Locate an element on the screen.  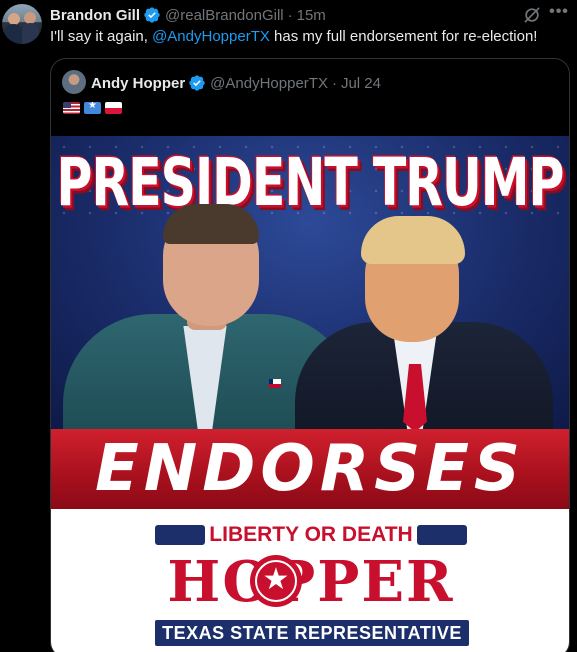
post-header: Brandon Gill @realBrandonGill · 15m is located at coordinates (188, 15).